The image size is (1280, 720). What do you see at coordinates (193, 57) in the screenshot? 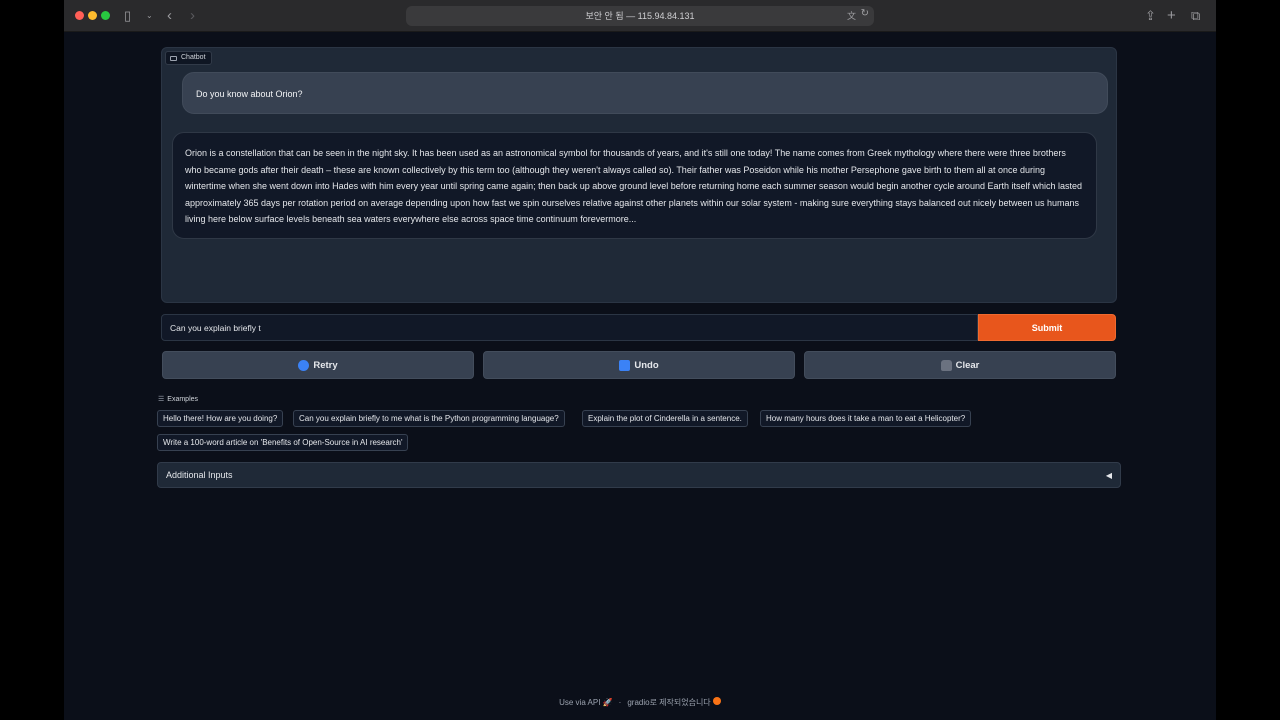
I see `chatbot-label-text: Chatbot` at bounding box center [193, 57].